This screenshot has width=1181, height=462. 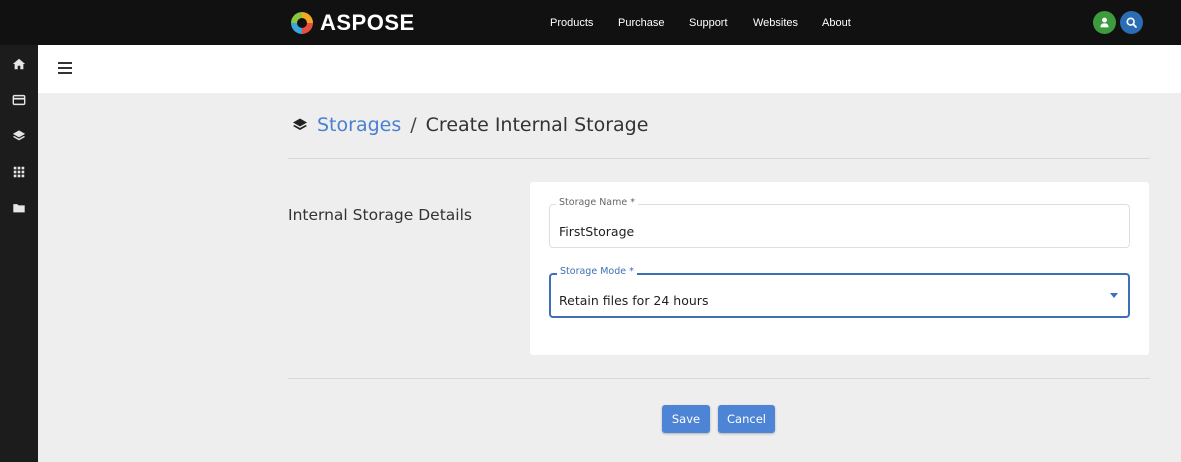 I want to click on breadcrumb: Storages / Create Internal Storage, so click(x=470, y=125).